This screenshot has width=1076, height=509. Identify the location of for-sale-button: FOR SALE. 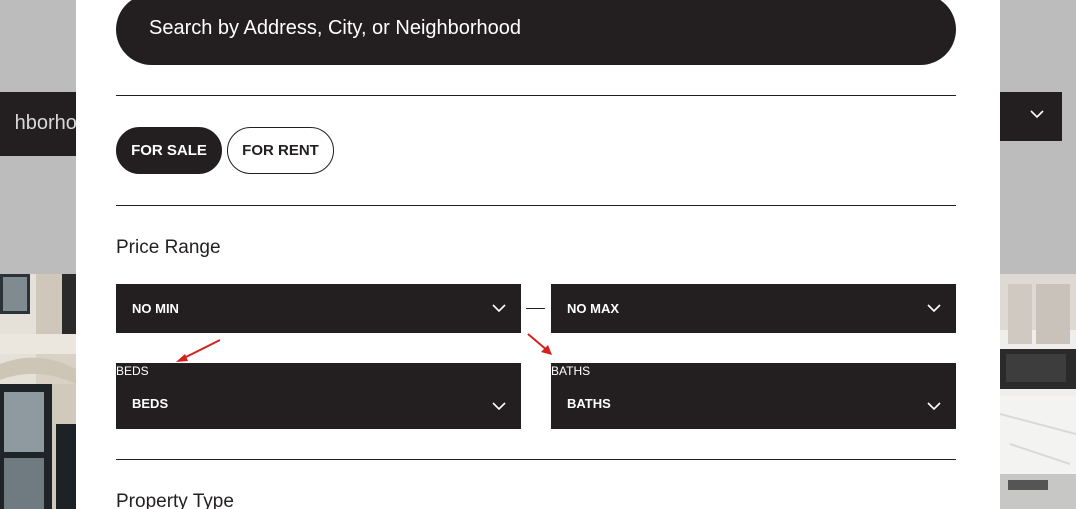
(169, 150).